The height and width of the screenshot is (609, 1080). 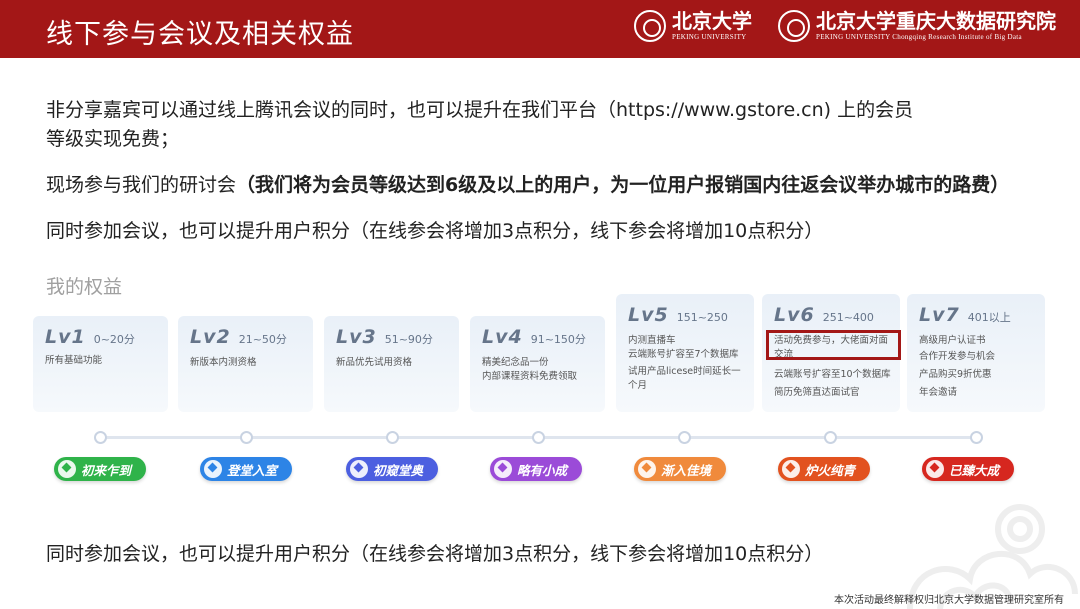 I want to click on level-name: Lv5, so click(x=648, y=315).